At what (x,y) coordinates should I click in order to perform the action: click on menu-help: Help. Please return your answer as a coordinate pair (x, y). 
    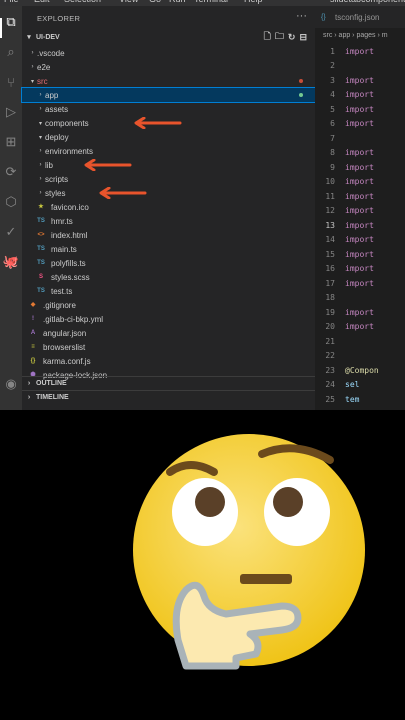
    Looking at the image, I should click on (253, 2).